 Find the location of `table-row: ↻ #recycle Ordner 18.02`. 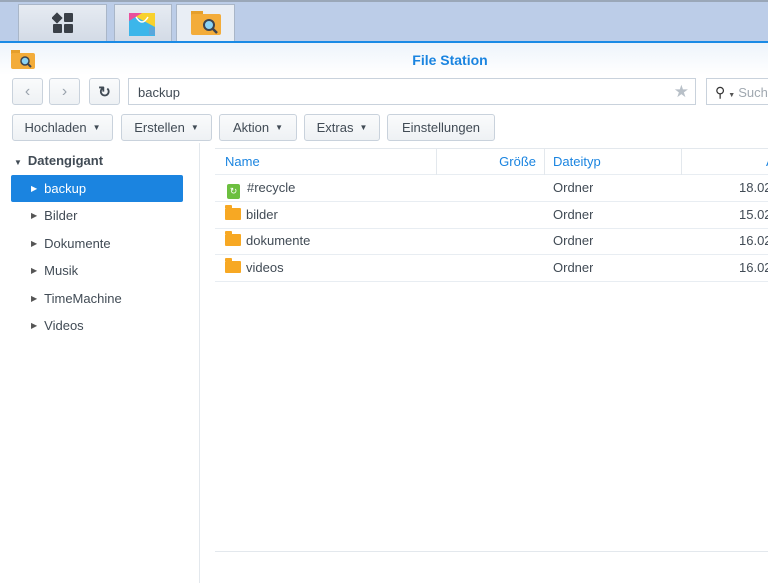

table-row: ↻ #recycle Ordner 18.02 is located at coordinates (491, 188).